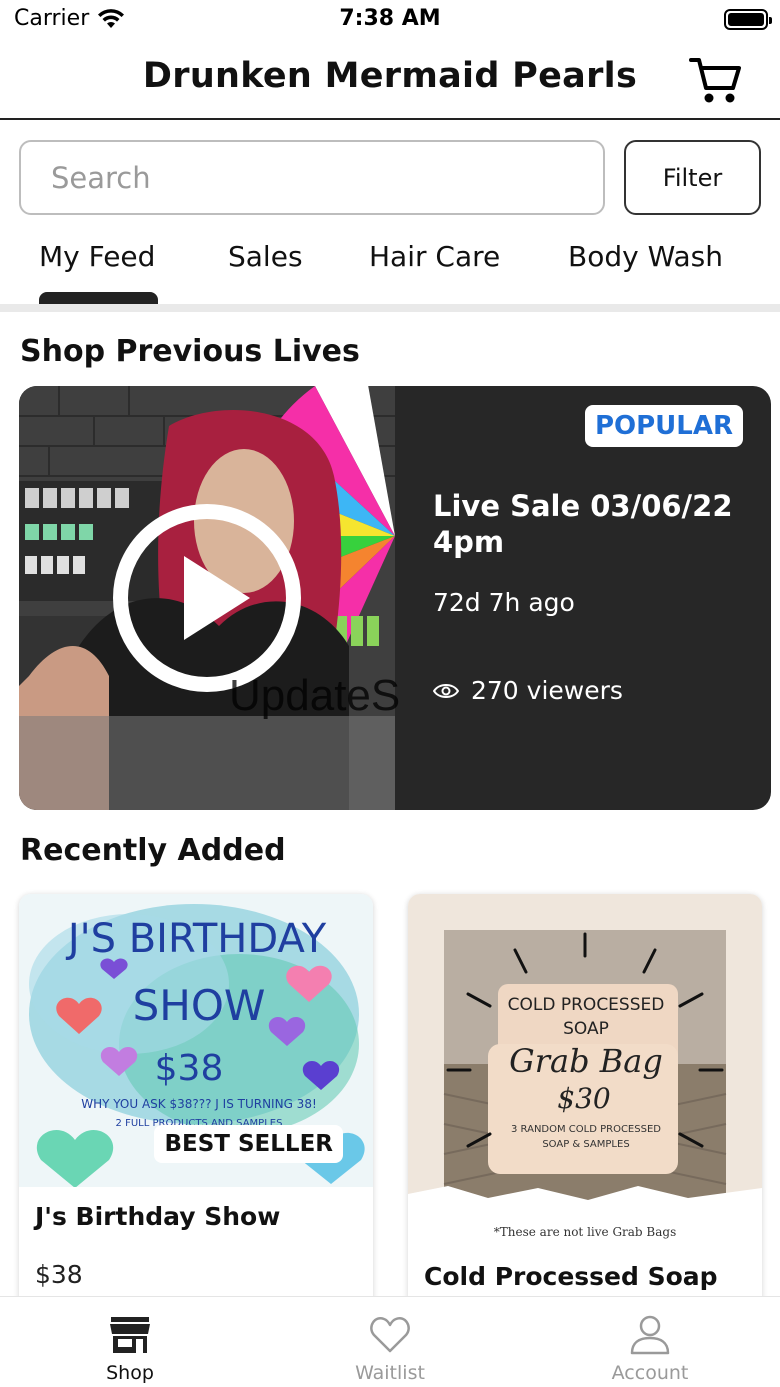 The height and width of the screenshot is (1387, 780). What do you see at coordinates (390, 1373) in the screenshot?
I see `tabbar-label-waitlist: Waitlist` at bounding box center [390, 1373].